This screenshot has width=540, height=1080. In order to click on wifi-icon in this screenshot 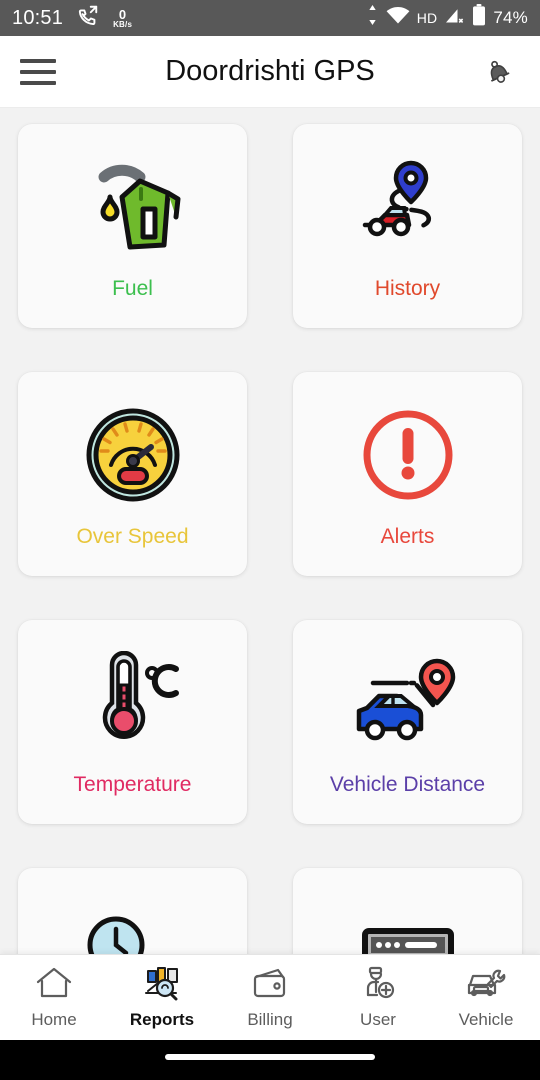, I will do `click(398, 18)`.